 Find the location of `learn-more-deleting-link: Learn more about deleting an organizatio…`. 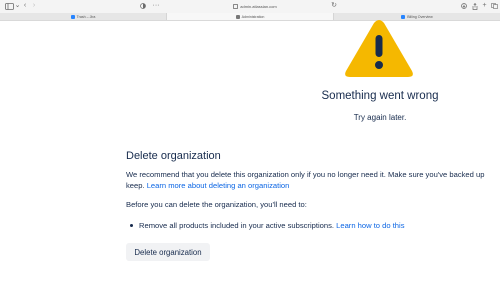

learn-more-deleting-link: Learn more about deleting an organizatio… is located at coordinates (218, 185).